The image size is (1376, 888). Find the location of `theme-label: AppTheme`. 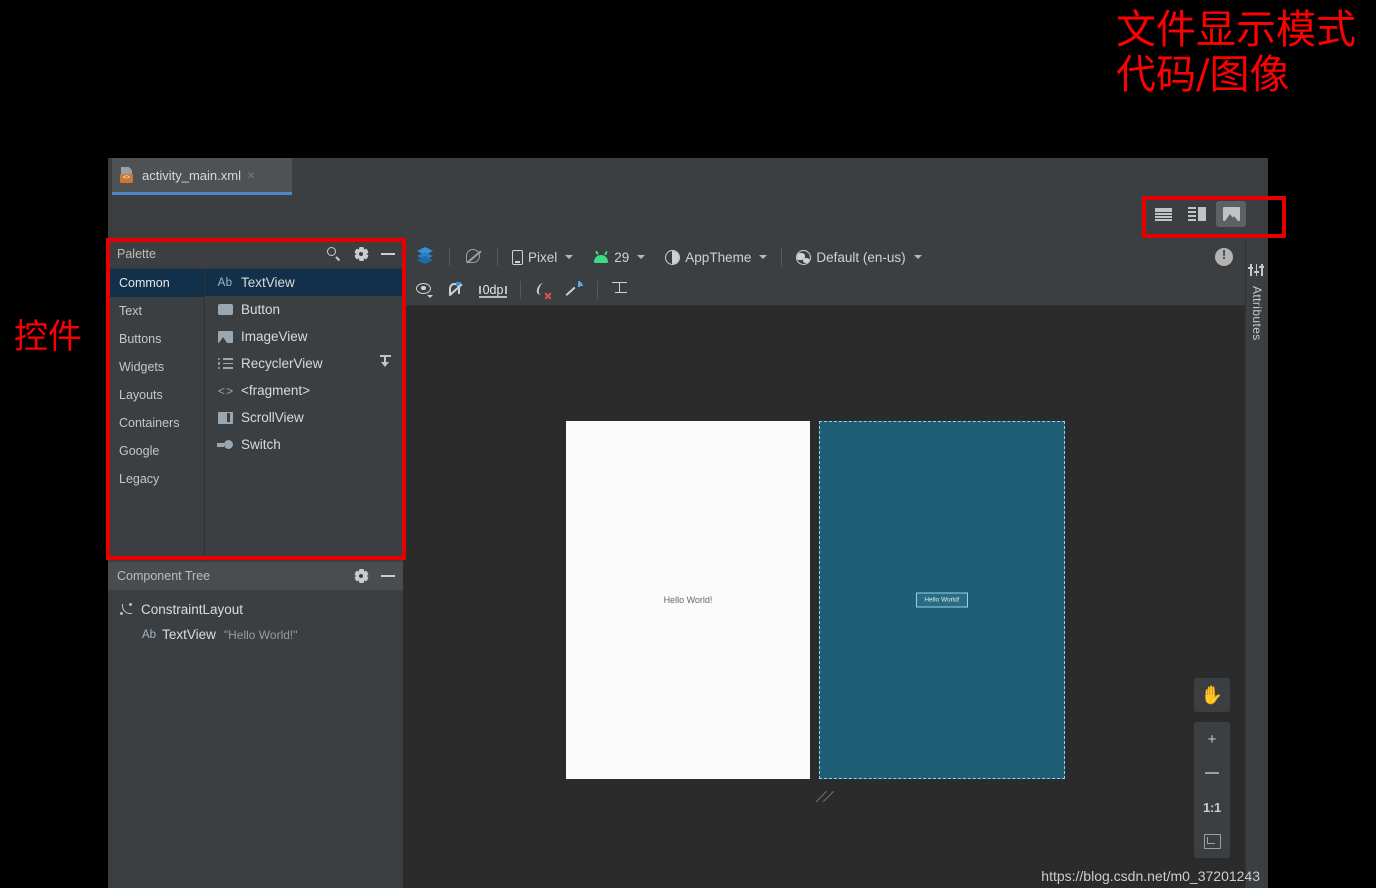

theme-label: AppTheme is located at coordinates (718, 257).